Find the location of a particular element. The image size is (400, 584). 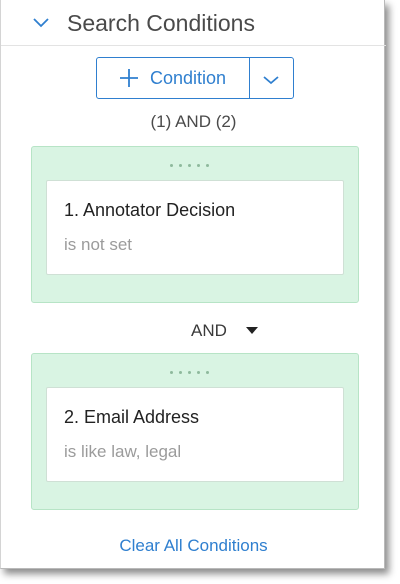

add-options-dropdown-button is located at coordinates (271, 78).